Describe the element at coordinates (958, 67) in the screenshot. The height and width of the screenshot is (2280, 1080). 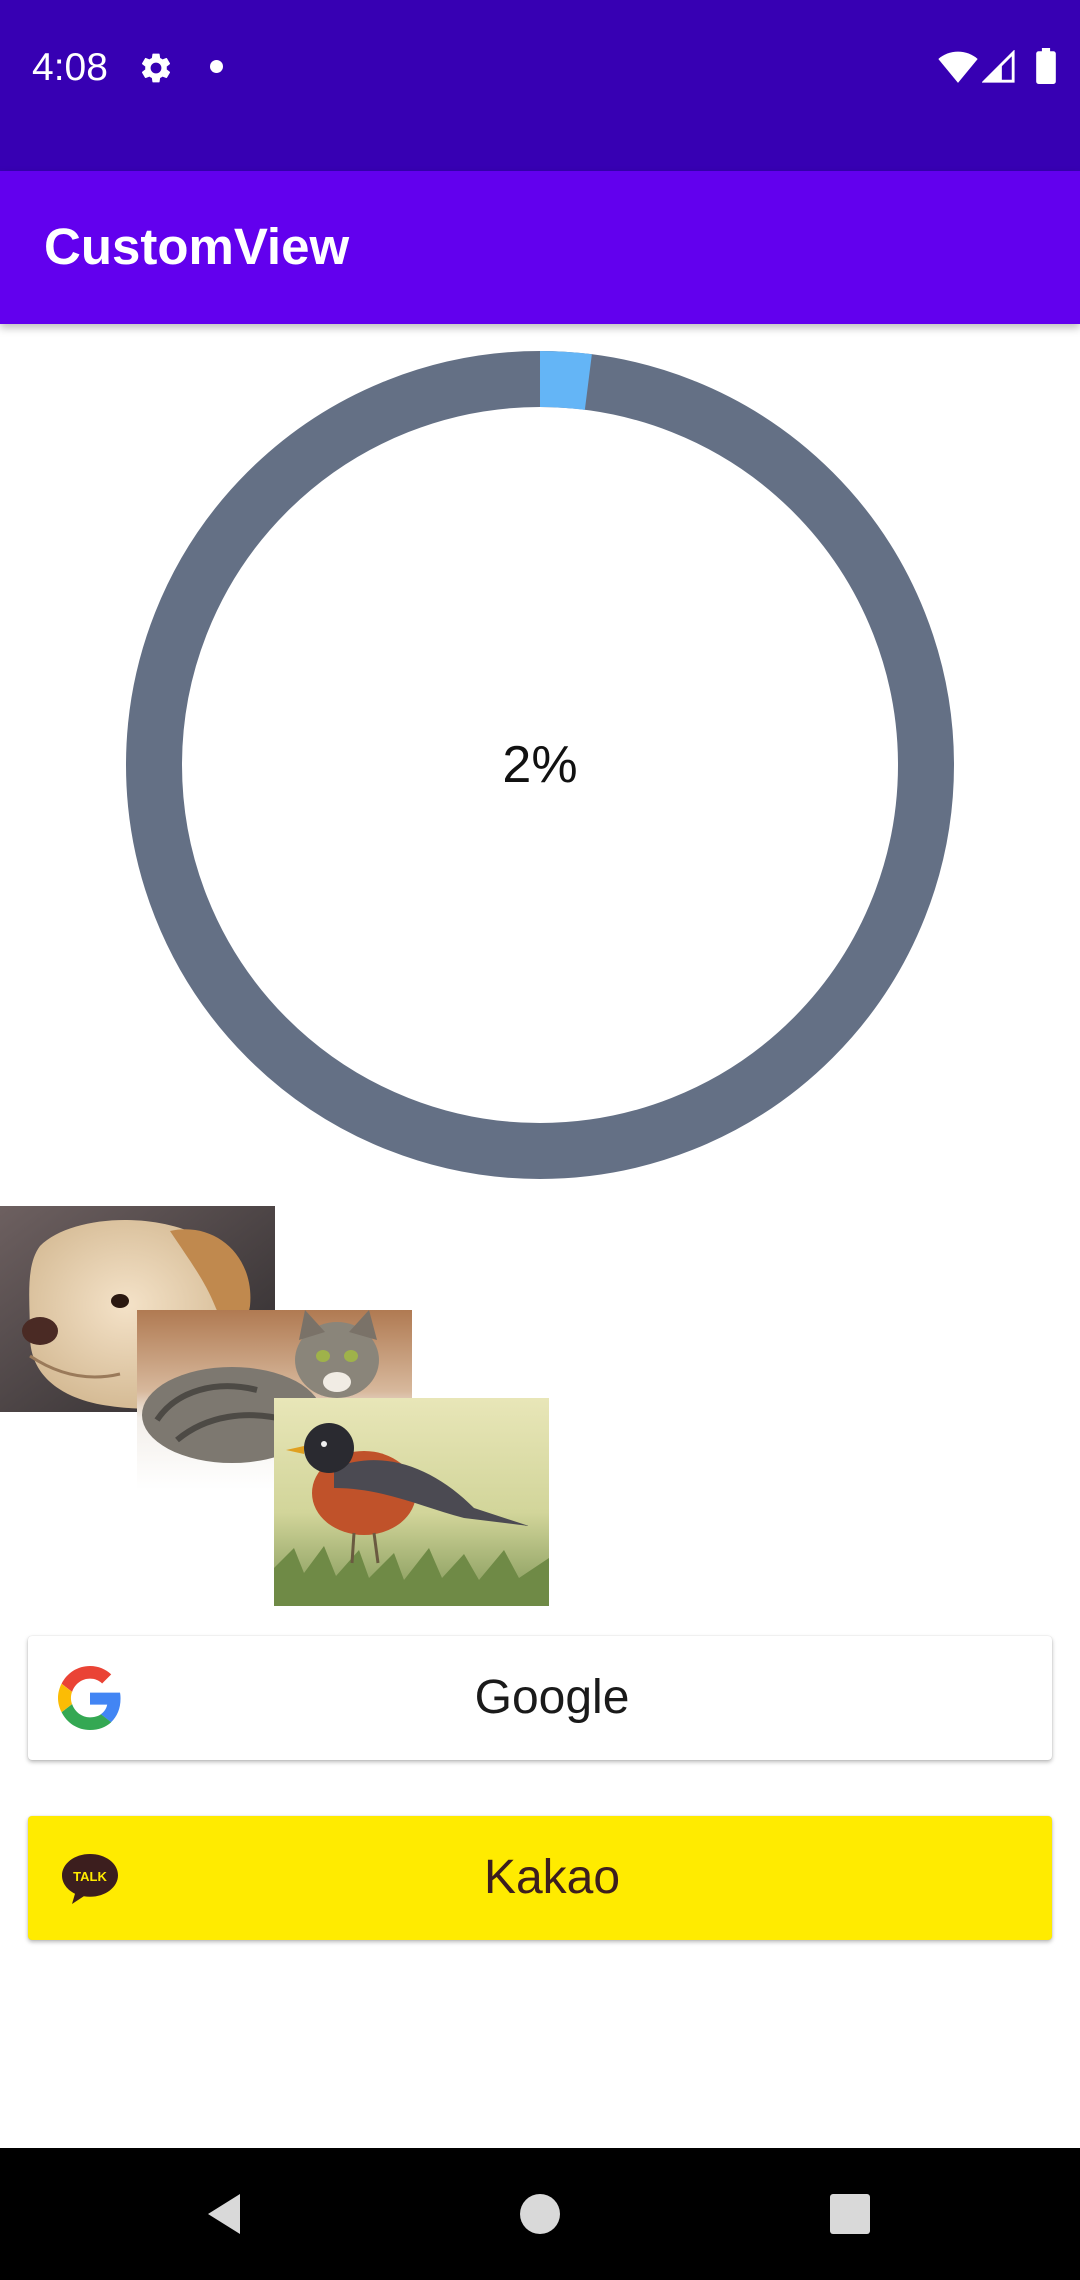
I see `wifi-icon` at that location.